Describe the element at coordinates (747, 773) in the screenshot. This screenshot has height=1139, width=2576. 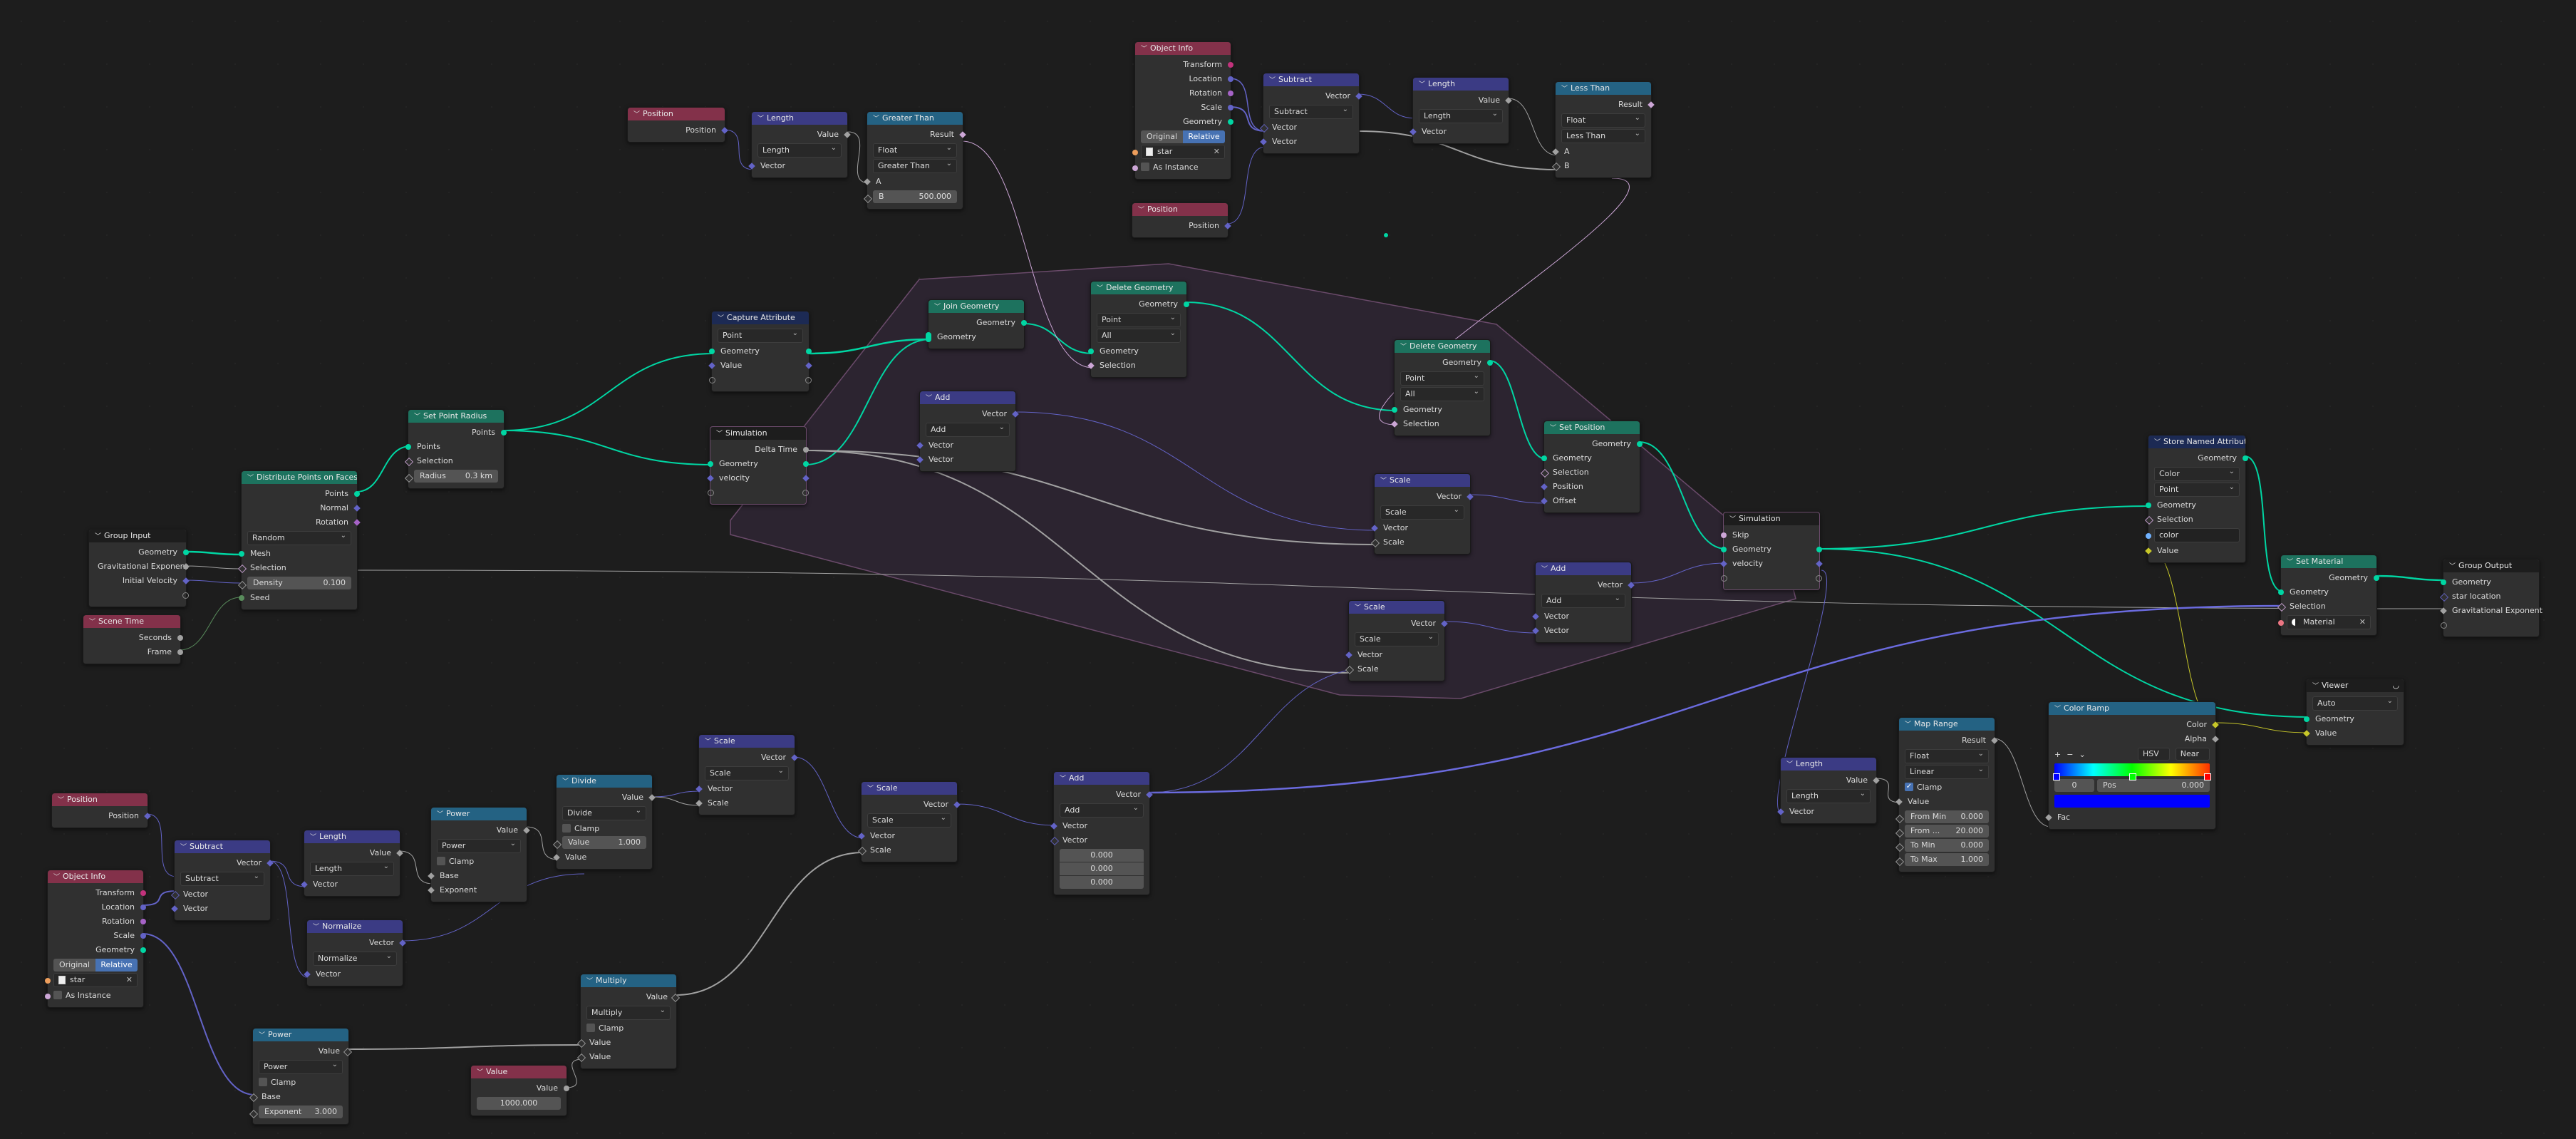
I see `operation-dropdown: Scale` at that location.